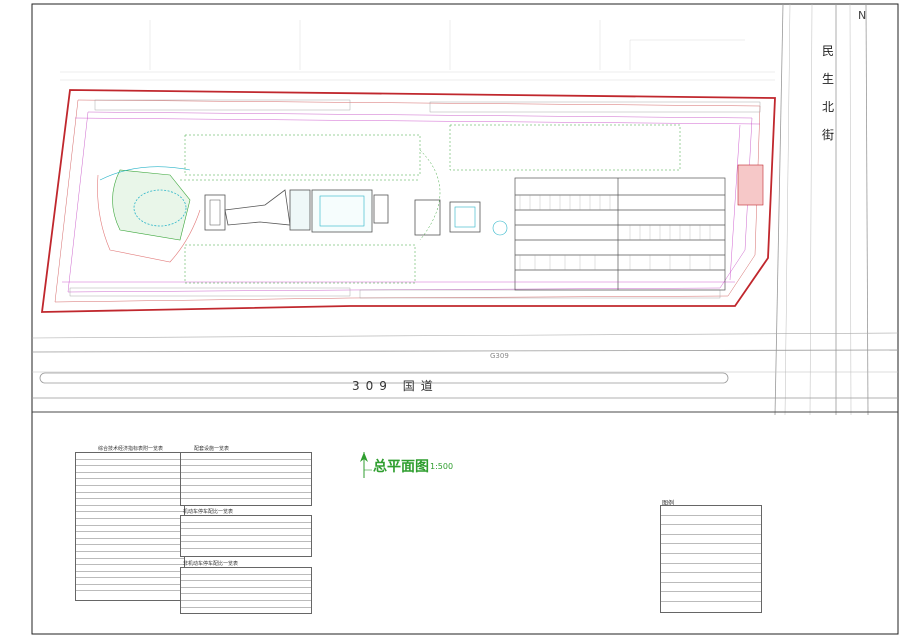 The height and width of the screenshot is (637, 900). What do you see at coordinates (246, 536) in the screenshot?
I see `vehicle-parking-table` at bounding box center [246, 536].